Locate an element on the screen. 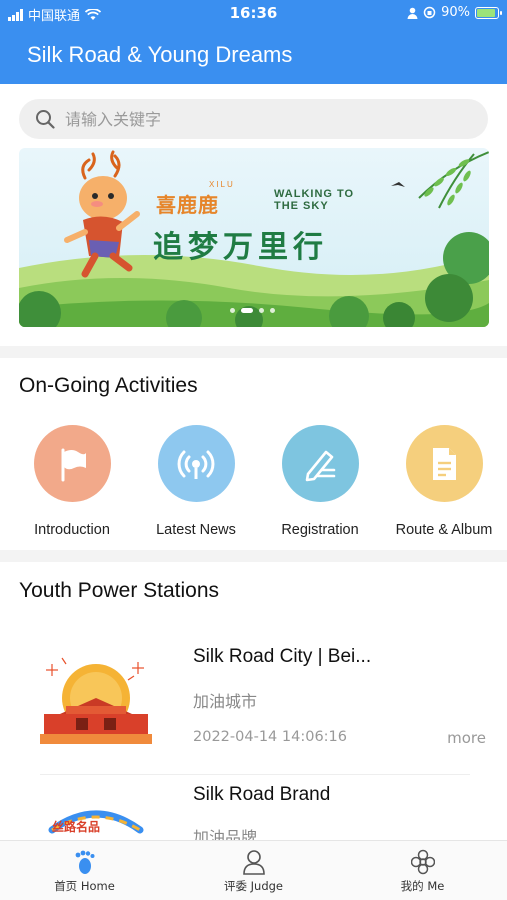 This screenshot has width=507, height=900. page-title: Silk Road & Young Dreams is located at coordinates (160, 54).